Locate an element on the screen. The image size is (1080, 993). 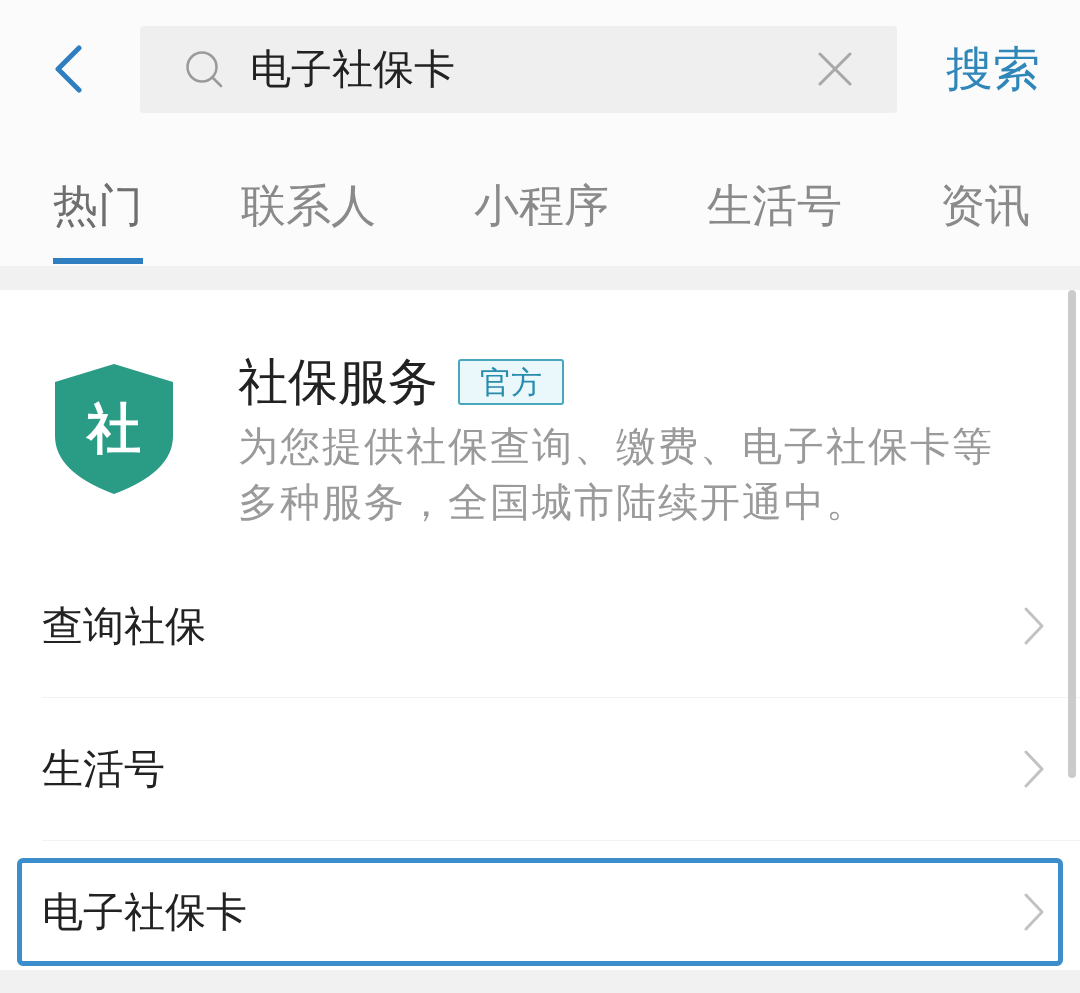
service-logo: 社 is located at coordinates (114, 429).